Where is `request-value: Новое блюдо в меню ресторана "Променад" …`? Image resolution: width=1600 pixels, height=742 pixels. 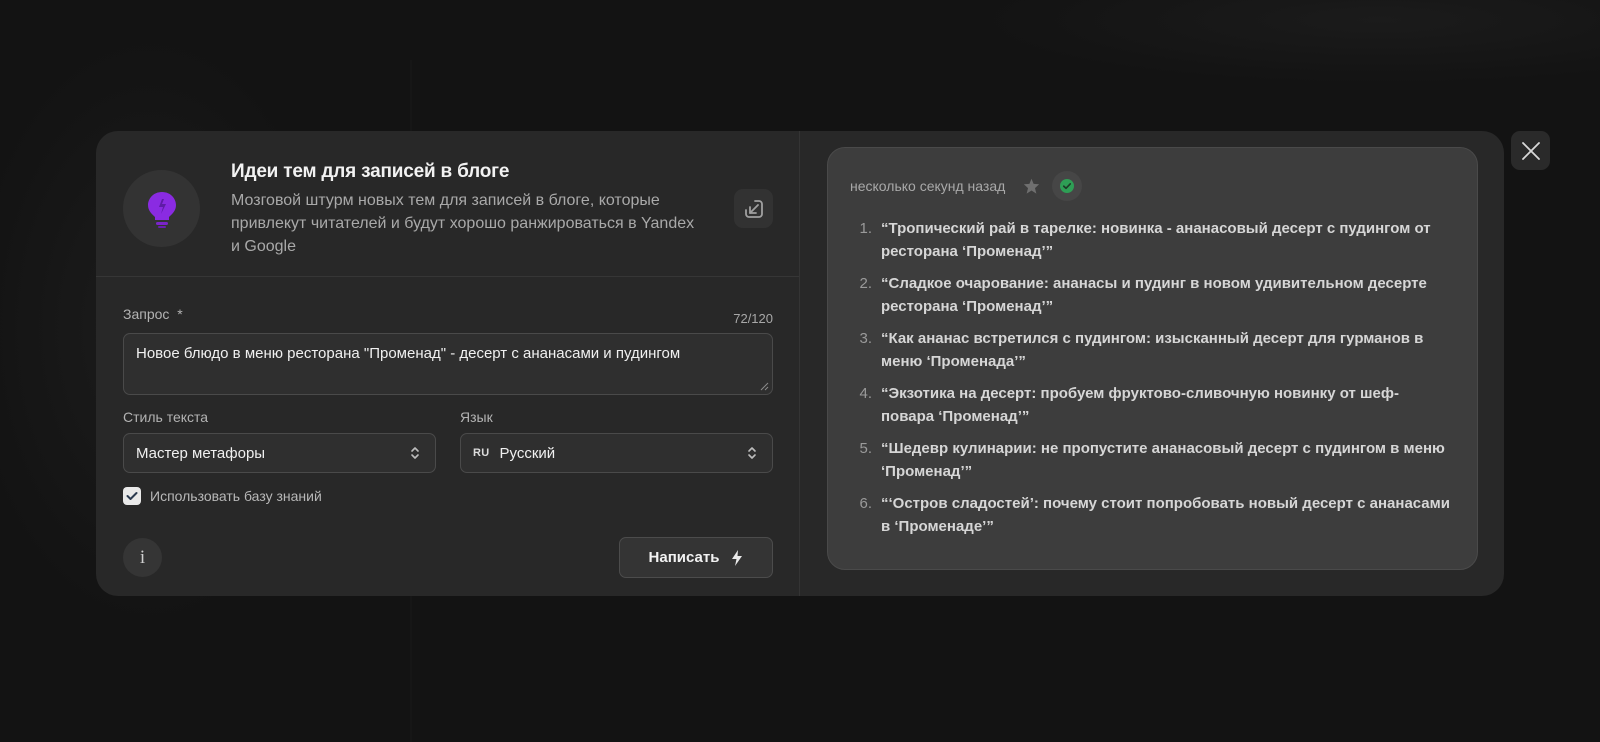 request-value: Новое блюдо в меню ресторана "Променад" … is located at coordinates (408, 353).